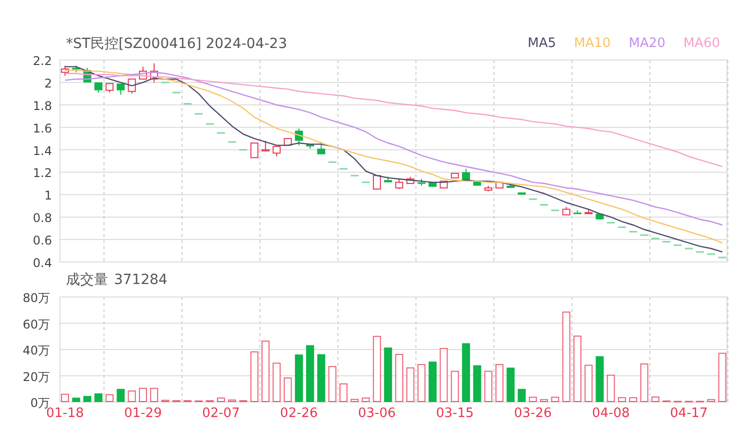 This screenshot has width=740, height=440. I want to click on axis-label: 1, so click(48, 195).